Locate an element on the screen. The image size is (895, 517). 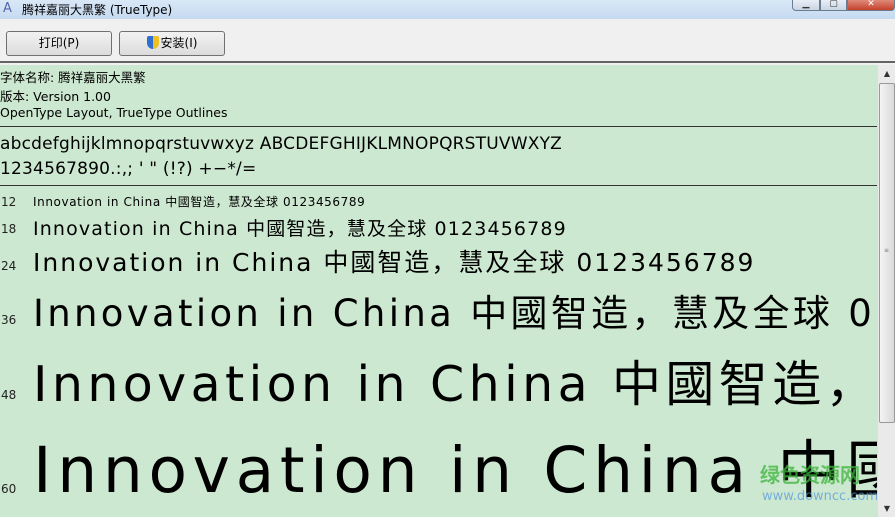
sample-size: 18 is located at coordinates (9, 229).